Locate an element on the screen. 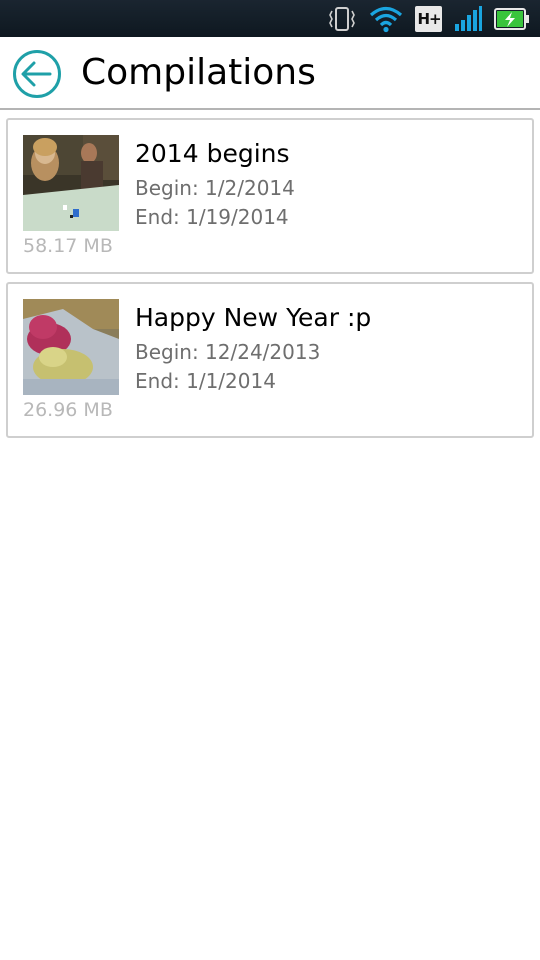 The image size is (540, 960). compilation-size: 26.96 MB is located at coordinates (68, 410).